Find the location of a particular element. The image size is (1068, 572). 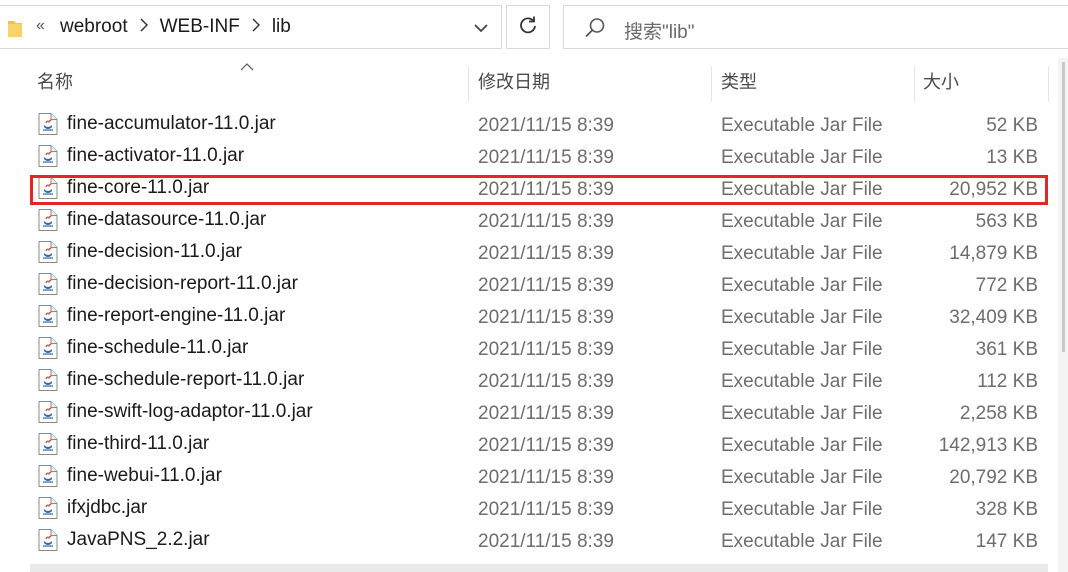

refresh-icon is located at coordinates (528, 27).